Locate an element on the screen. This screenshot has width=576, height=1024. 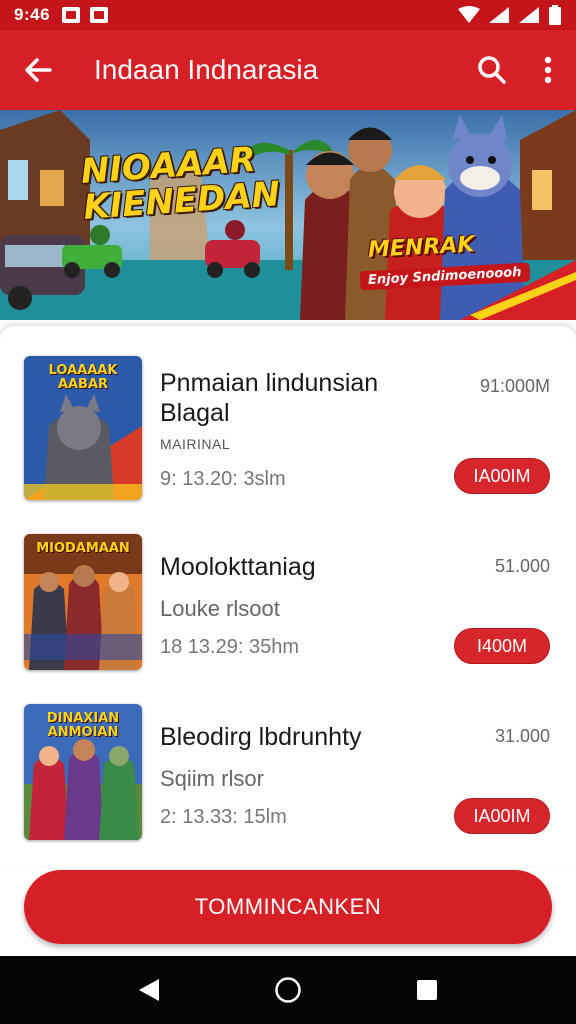
game-meta: 9: 13.20: 3slm is located at coordinates (223, 479).